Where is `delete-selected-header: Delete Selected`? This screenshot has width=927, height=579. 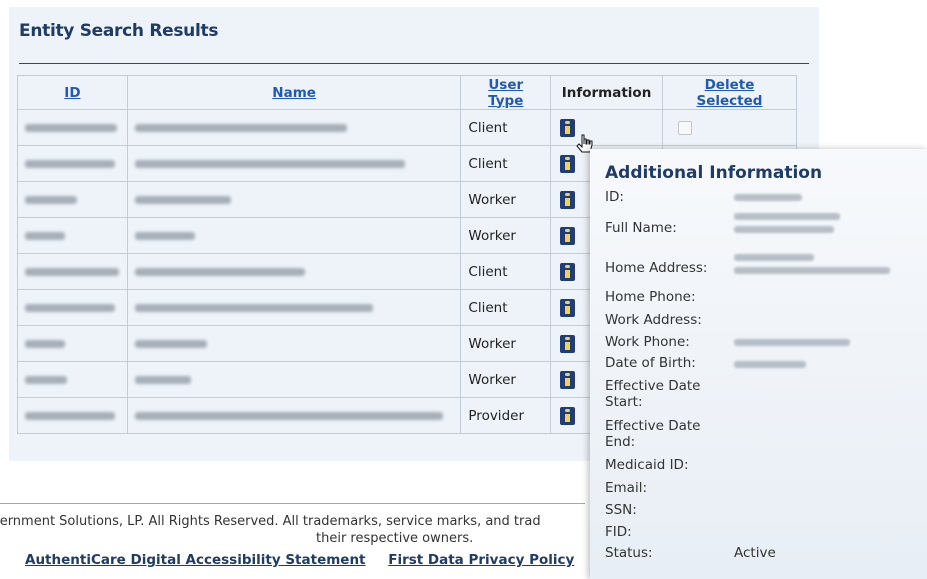
delete-selected-header: Delete Selected is located at coordinates (729, 92).